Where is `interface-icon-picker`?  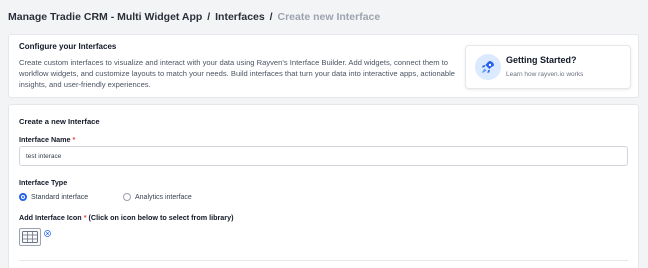
interface-icon-picker is located at coordinates (30, 237).